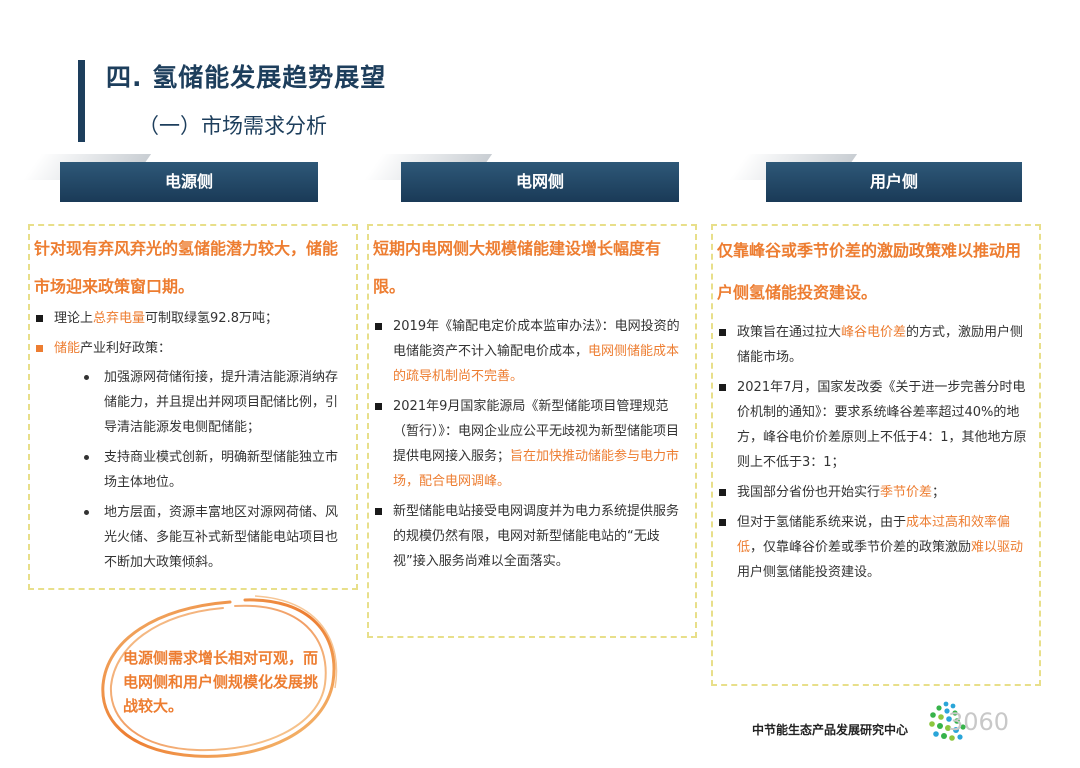 Image resolution: width=1080 pixels, height=768 pixels. Describe the element at coordinates (246, 77) in the screenshot. I see `page-title: 四. 氢储能发展趋势展望` at that location.